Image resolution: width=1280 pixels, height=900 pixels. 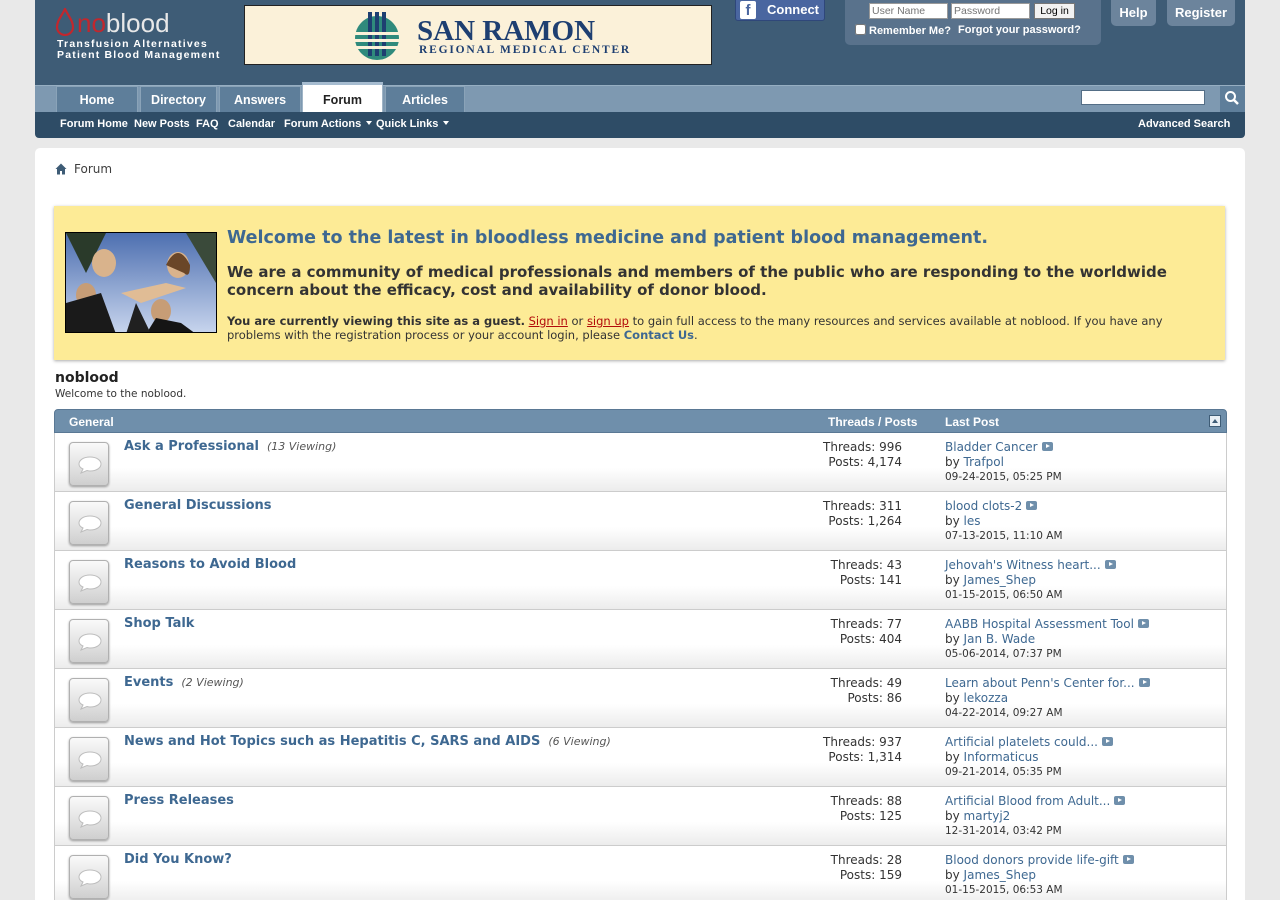 I want to click on search-button, so click(x=1232, y=99).